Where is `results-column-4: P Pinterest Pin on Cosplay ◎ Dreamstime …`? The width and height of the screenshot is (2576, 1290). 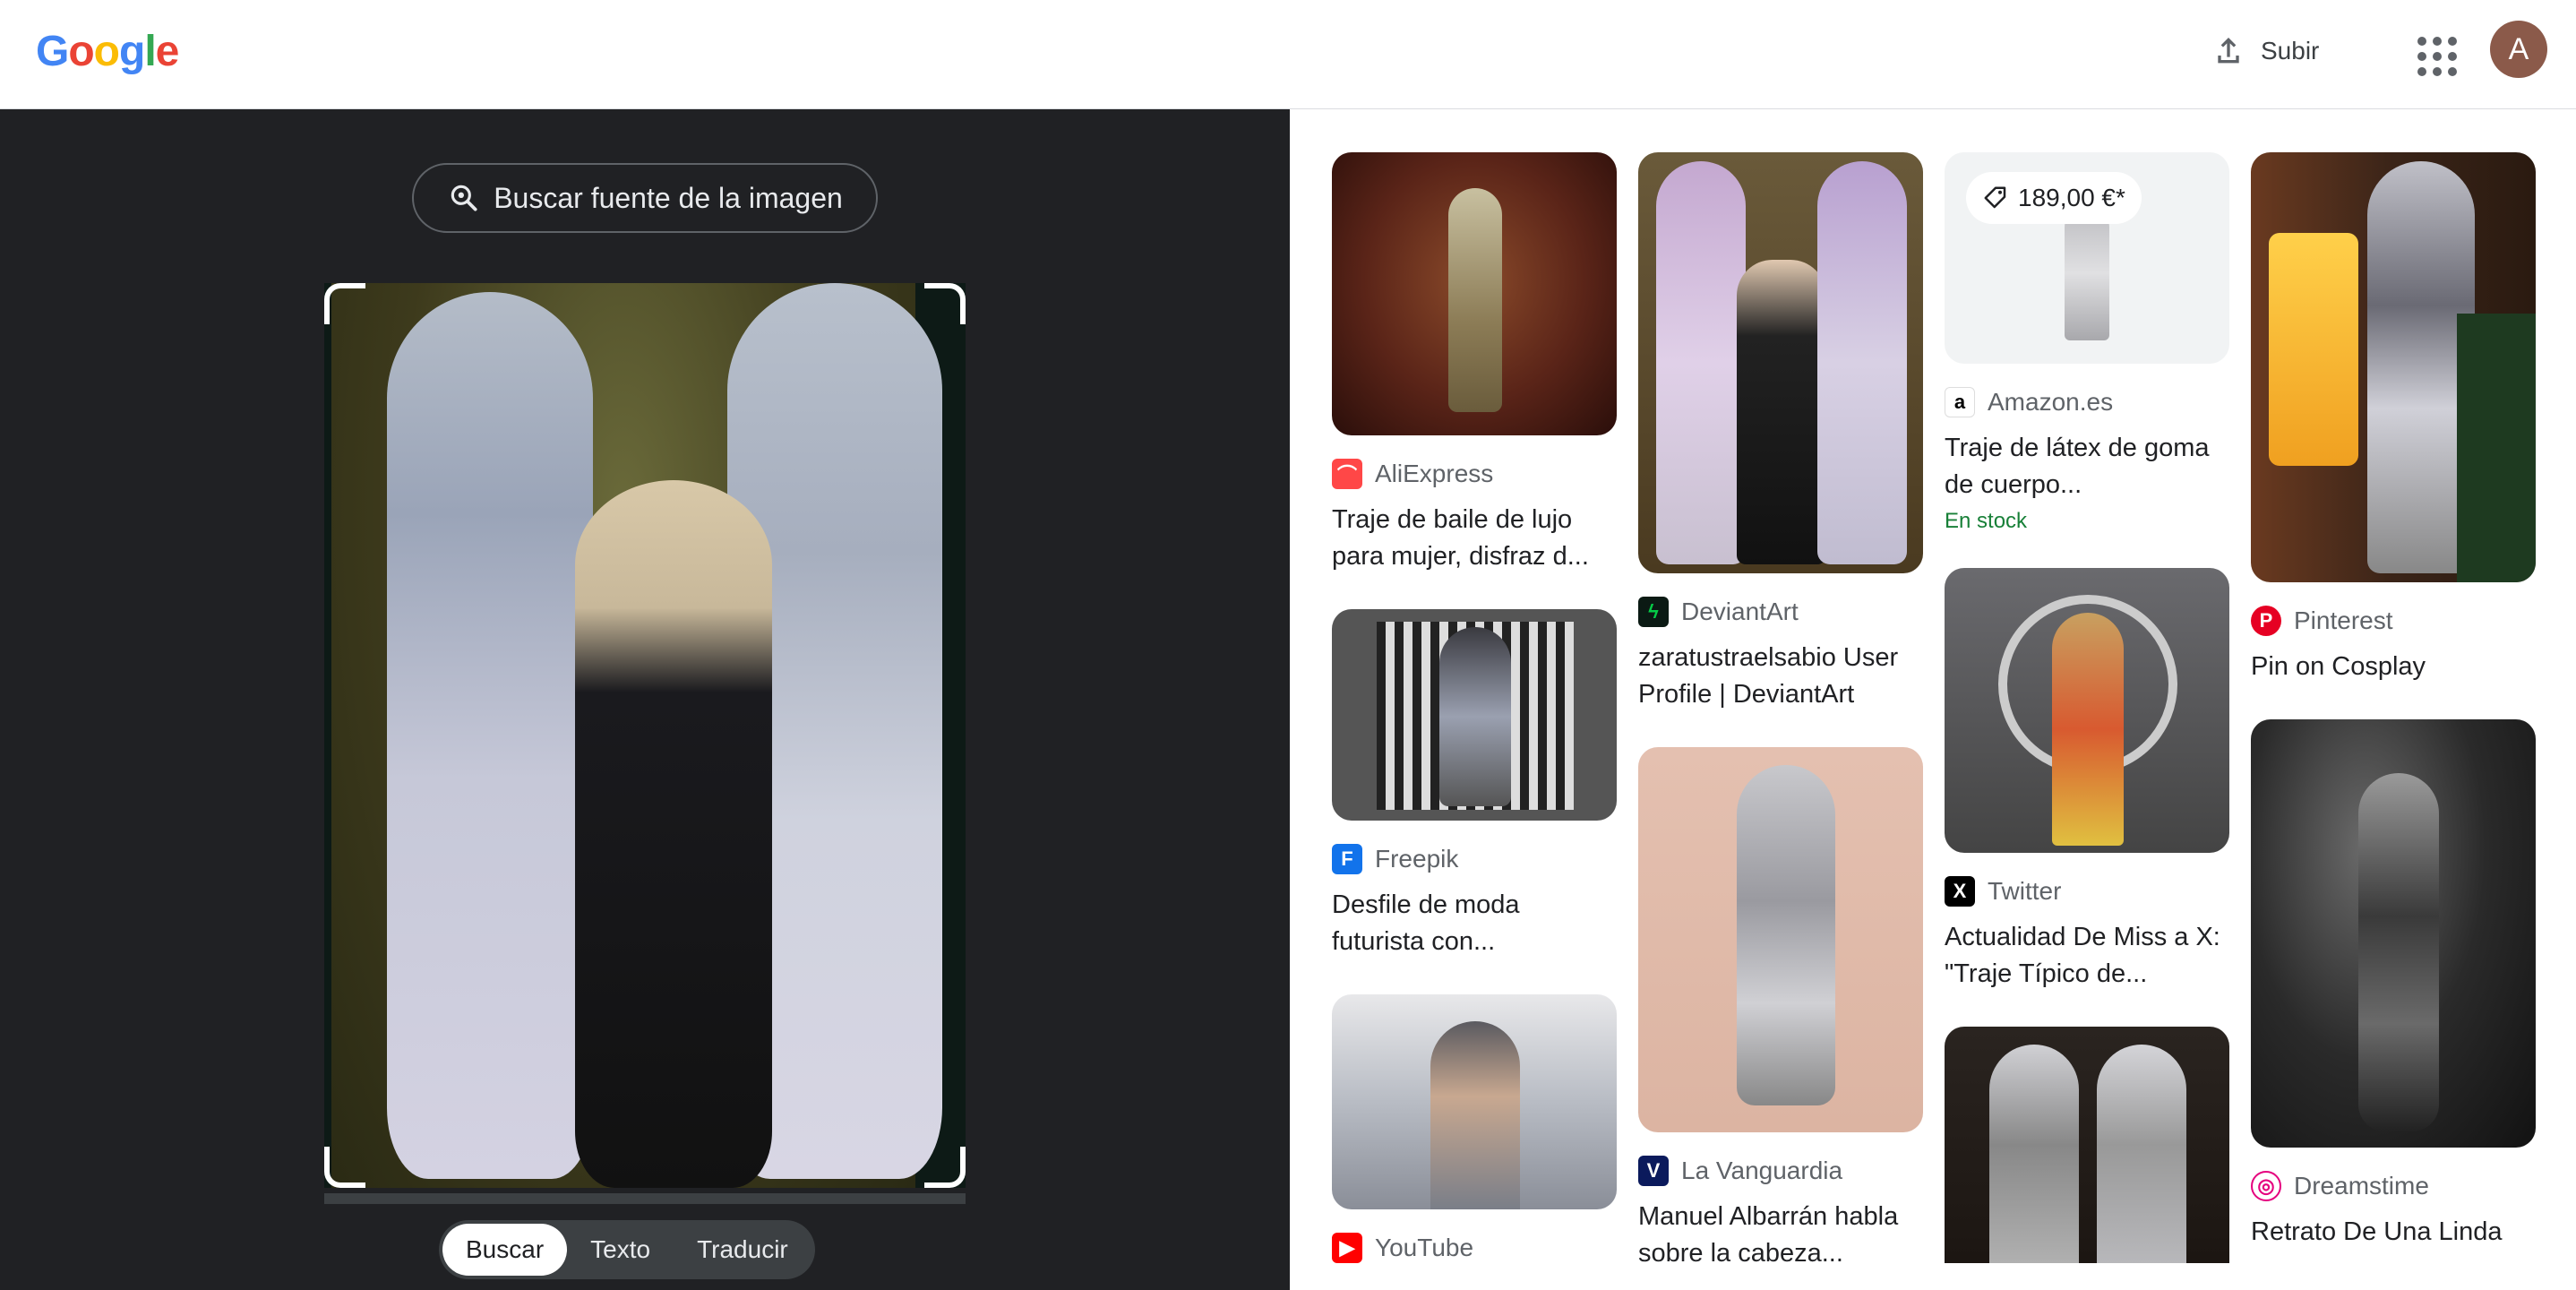 results-column-4: P Pinterest Pin on Cosplay ◎ Dreamstime … is located at coordinates (2393, 707).